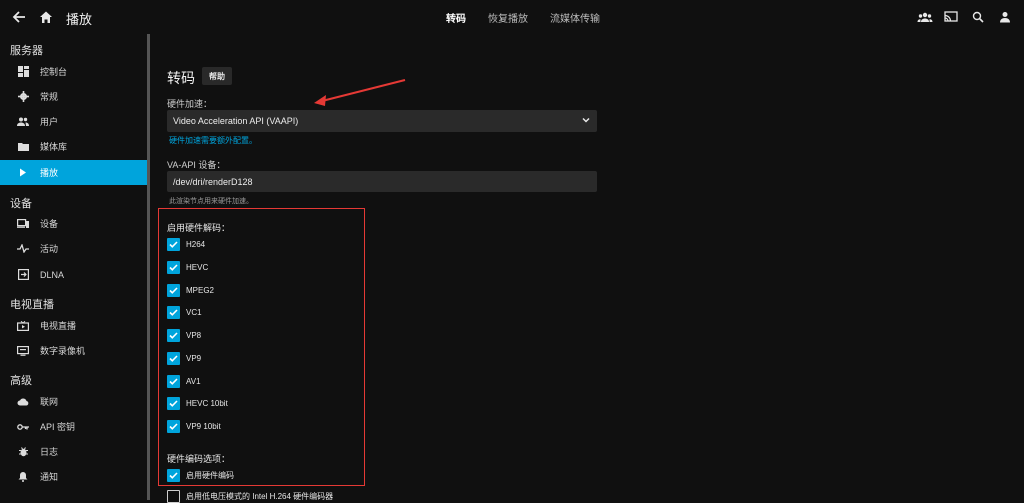 The height and width of the screenshot is (503, 1024). What do you see at coordinates (58, 427) in the screenshot?
I see `sidebar-item-label: API 密钥` at bounding box center [58, 427].